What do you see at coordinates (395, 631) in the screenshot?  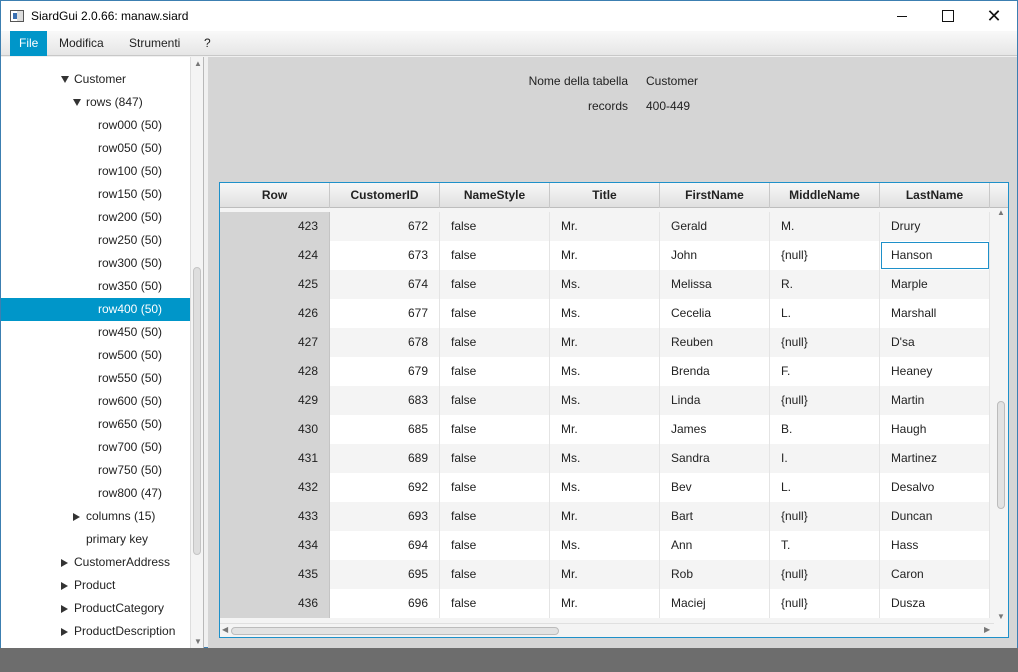 I see `table-hscroll-thumb` at bounding box center [395, 631].